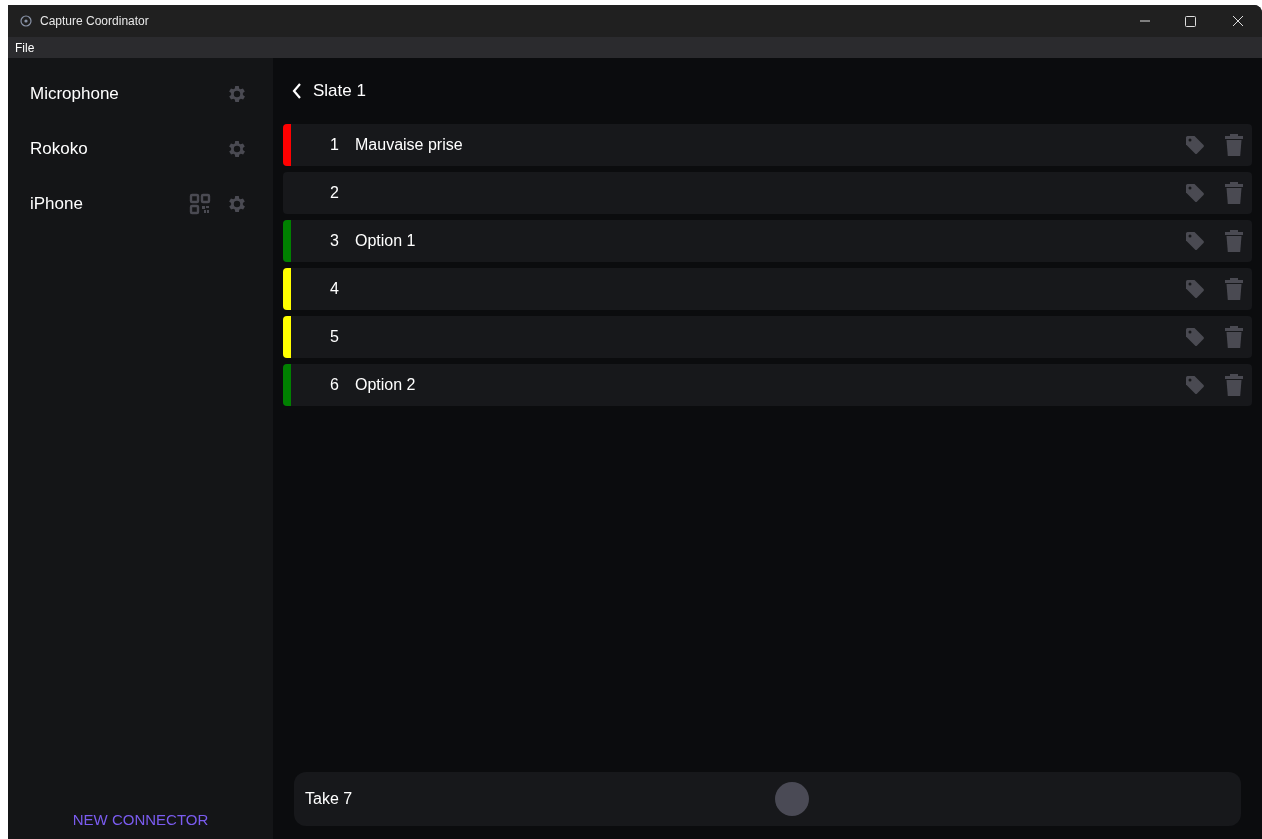 Image resolution: width=1262 pixels, height=839 pixels. I want to click on connector-name: Microphone, so click(128, 93).